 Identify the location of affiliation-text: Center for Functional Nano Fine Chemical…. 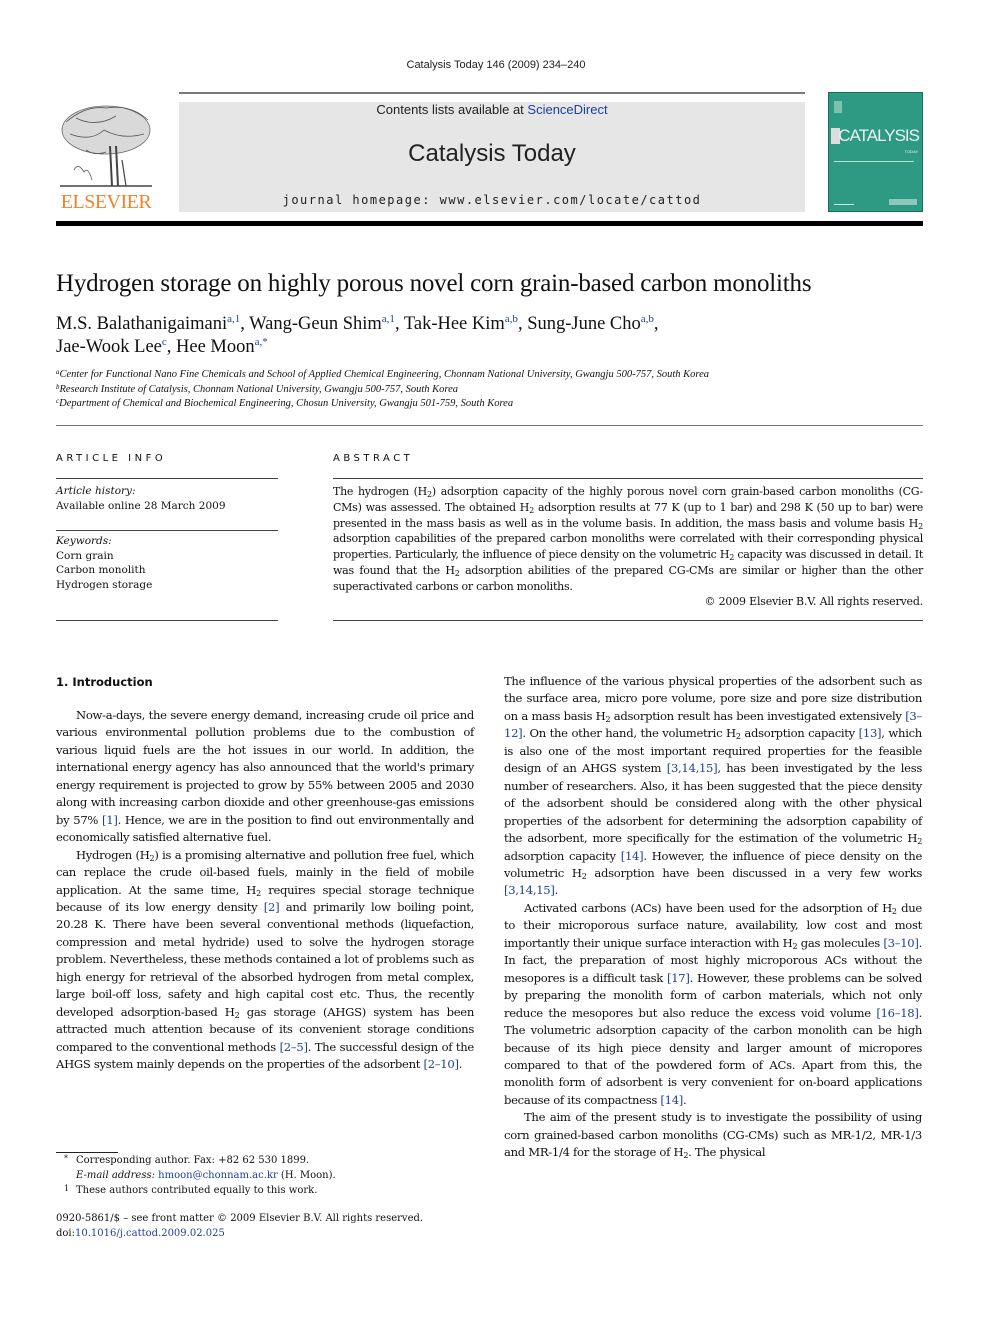
(384, 374).